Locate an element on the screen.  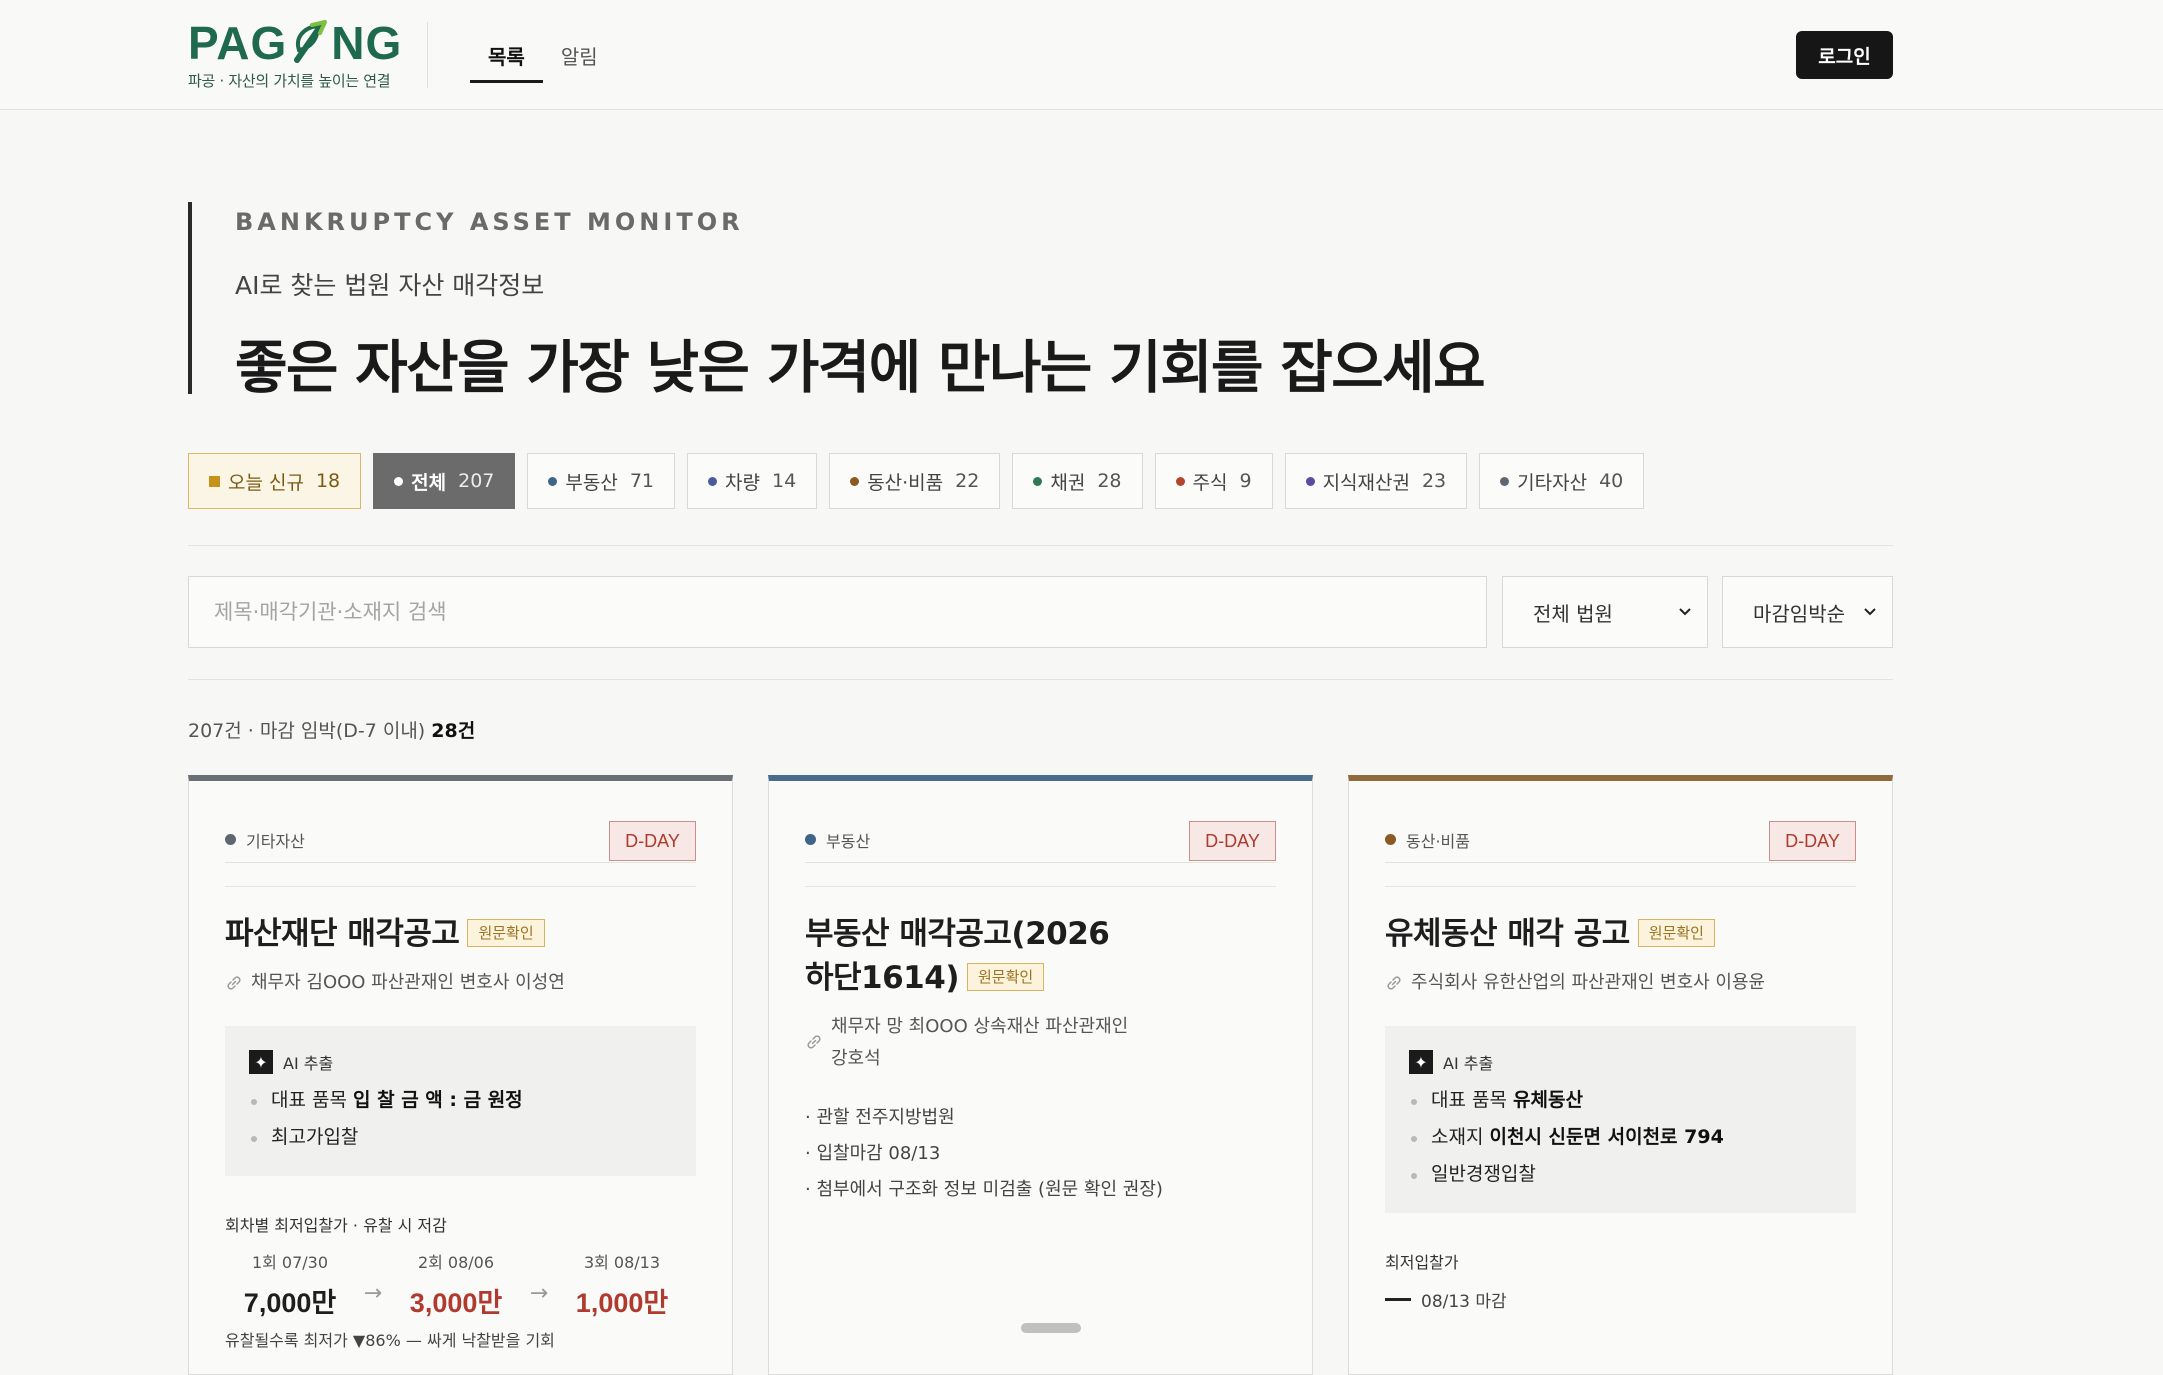
card-category: 기타자산 is located at coordinates (265, 840).